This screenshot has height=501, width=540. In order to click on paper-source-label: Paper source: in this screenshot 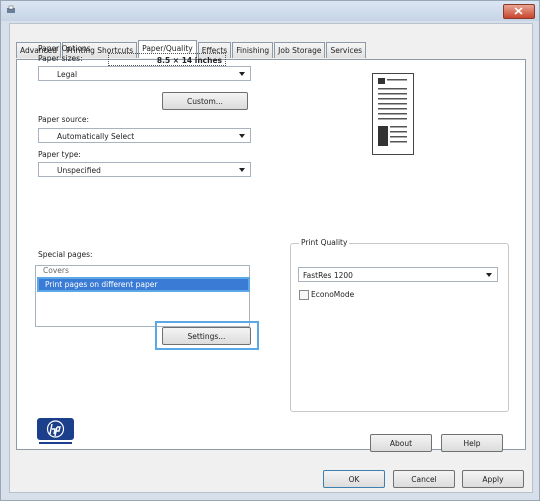, I will do `click(64, 119)`.